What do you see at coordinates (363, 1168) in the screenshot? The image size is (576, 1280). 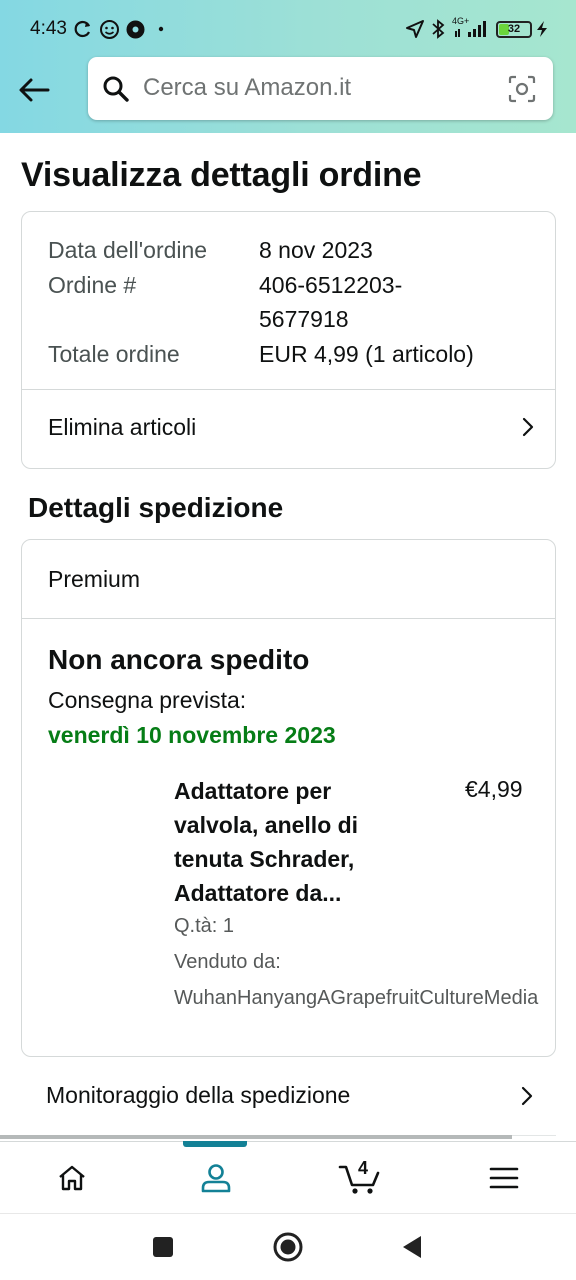 I see `cart-count: 4` at bounding box center [363, 1168].